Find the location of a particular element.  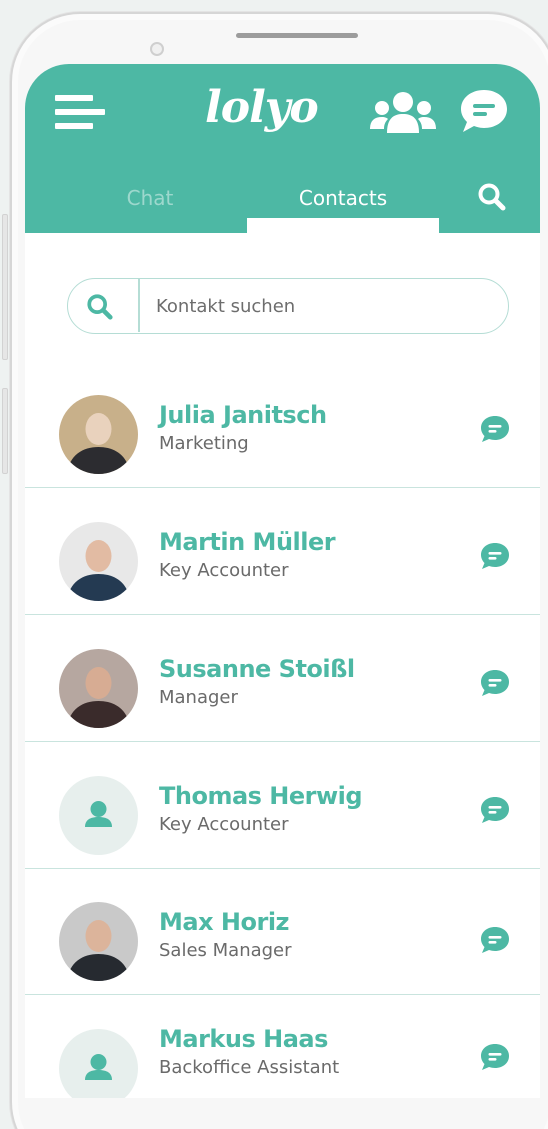

contact-name: Markus Haas is located at coordinates (243, 1039).